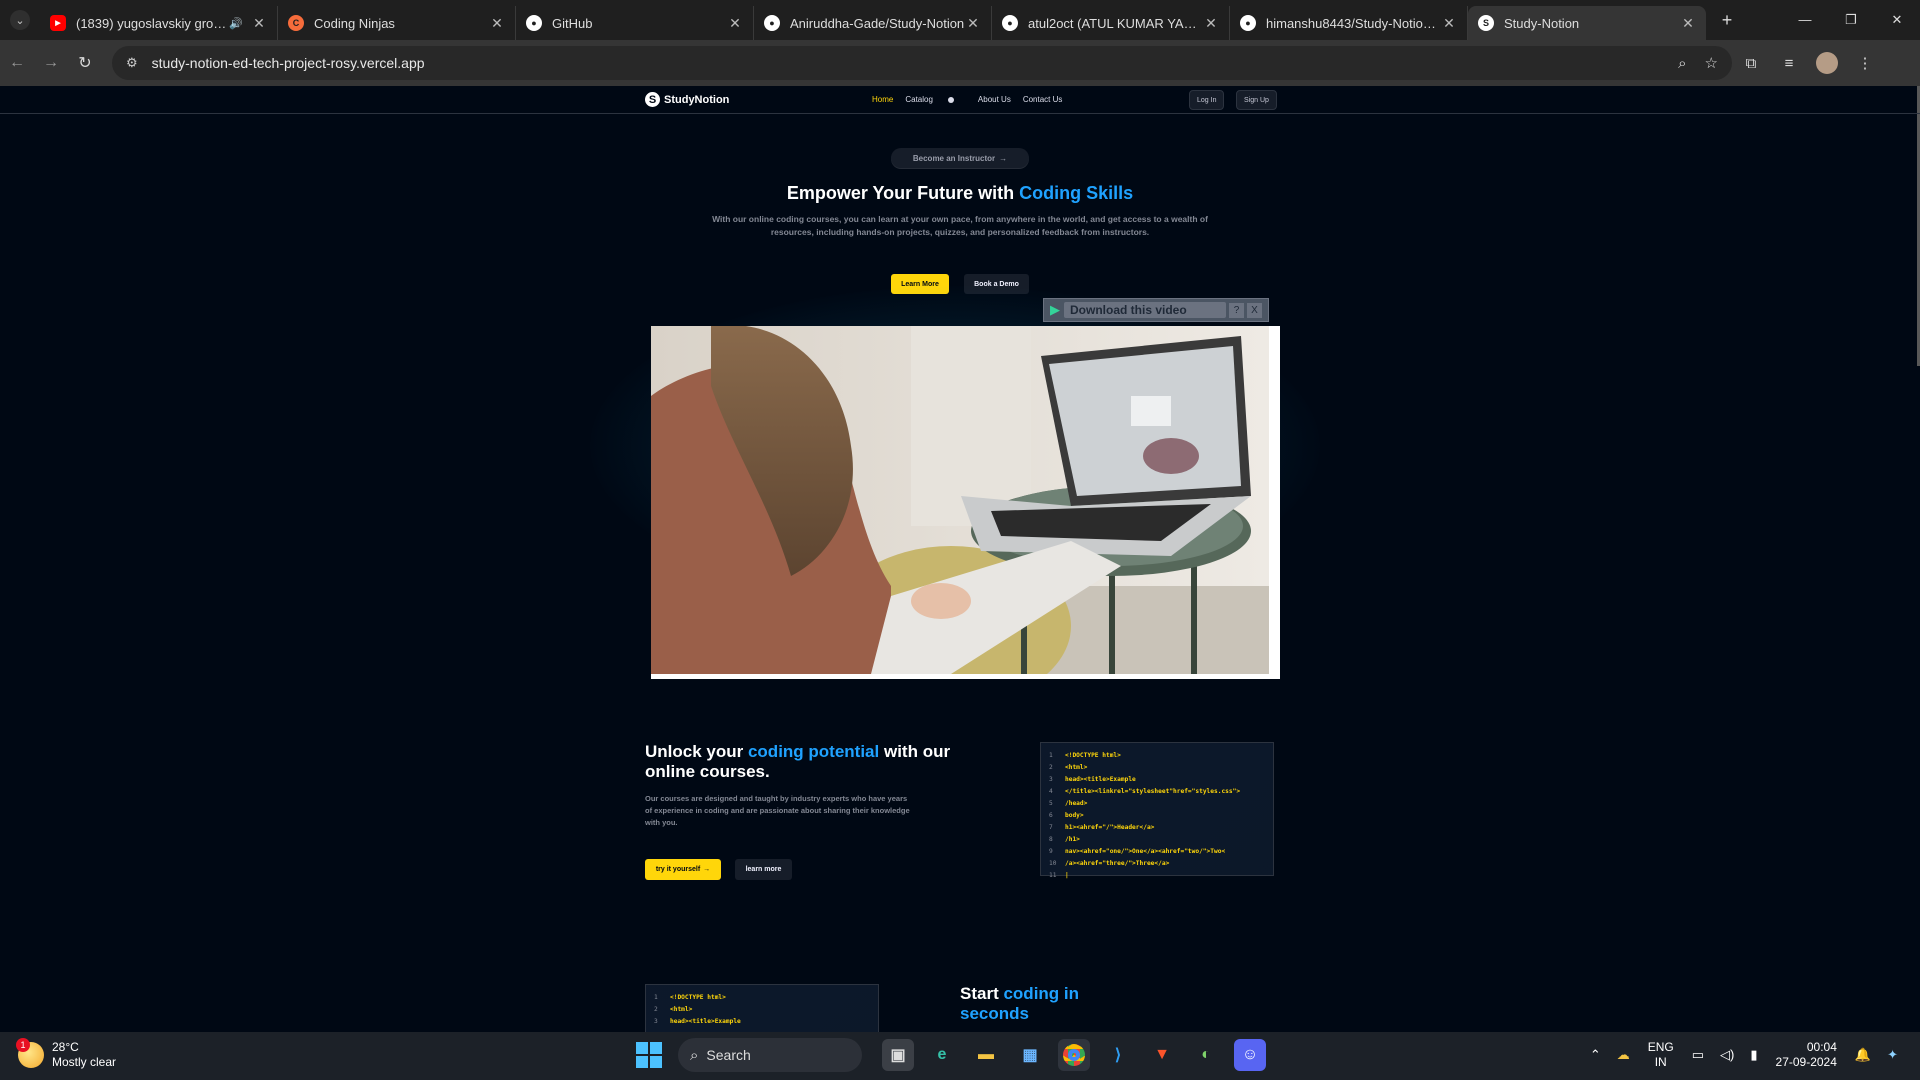 This screenshot has height=1080, width=1920. What do you see at coordinates (17, 63) in the screenshot?
I see `back-icon: ←` at bounding box center [17, 63].